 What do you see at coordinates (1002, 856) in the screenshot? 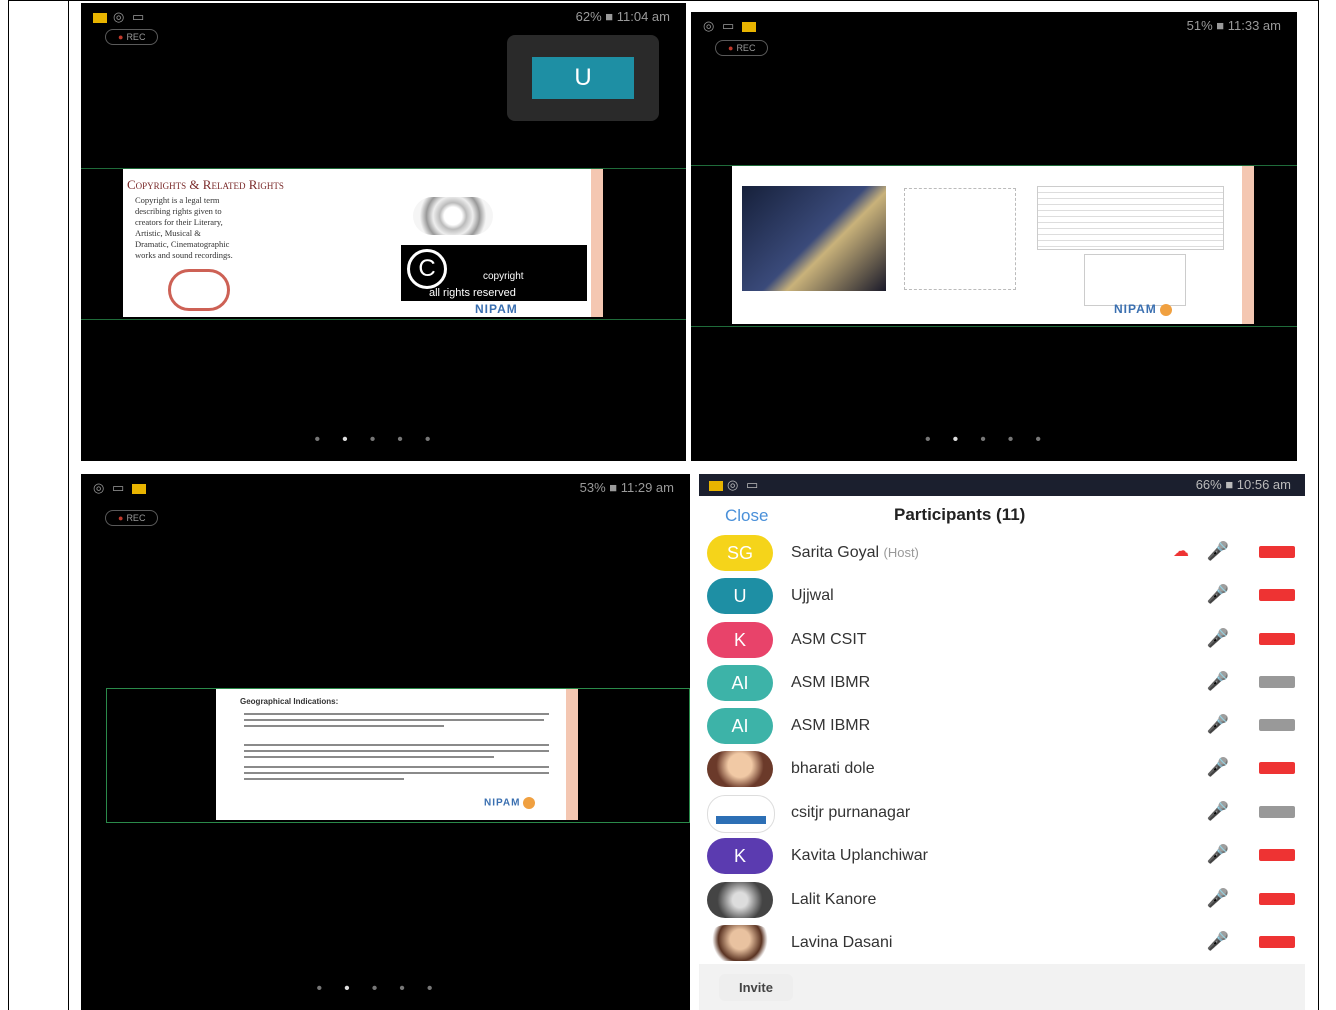
I see `participant-row: K Kavita Uplanchiwar 🎤` at bounding box center [1002, 856].